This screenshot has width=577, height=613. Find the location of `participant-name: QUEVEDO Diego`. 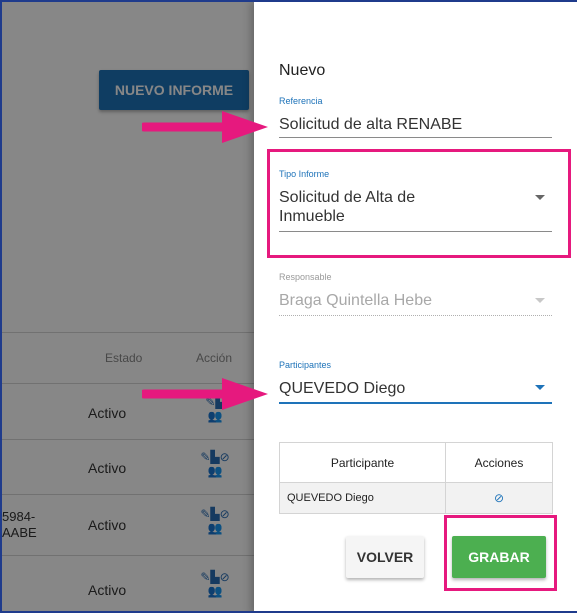

participant-name: QUEVEDO Diego is located at coordinates (362, 498).